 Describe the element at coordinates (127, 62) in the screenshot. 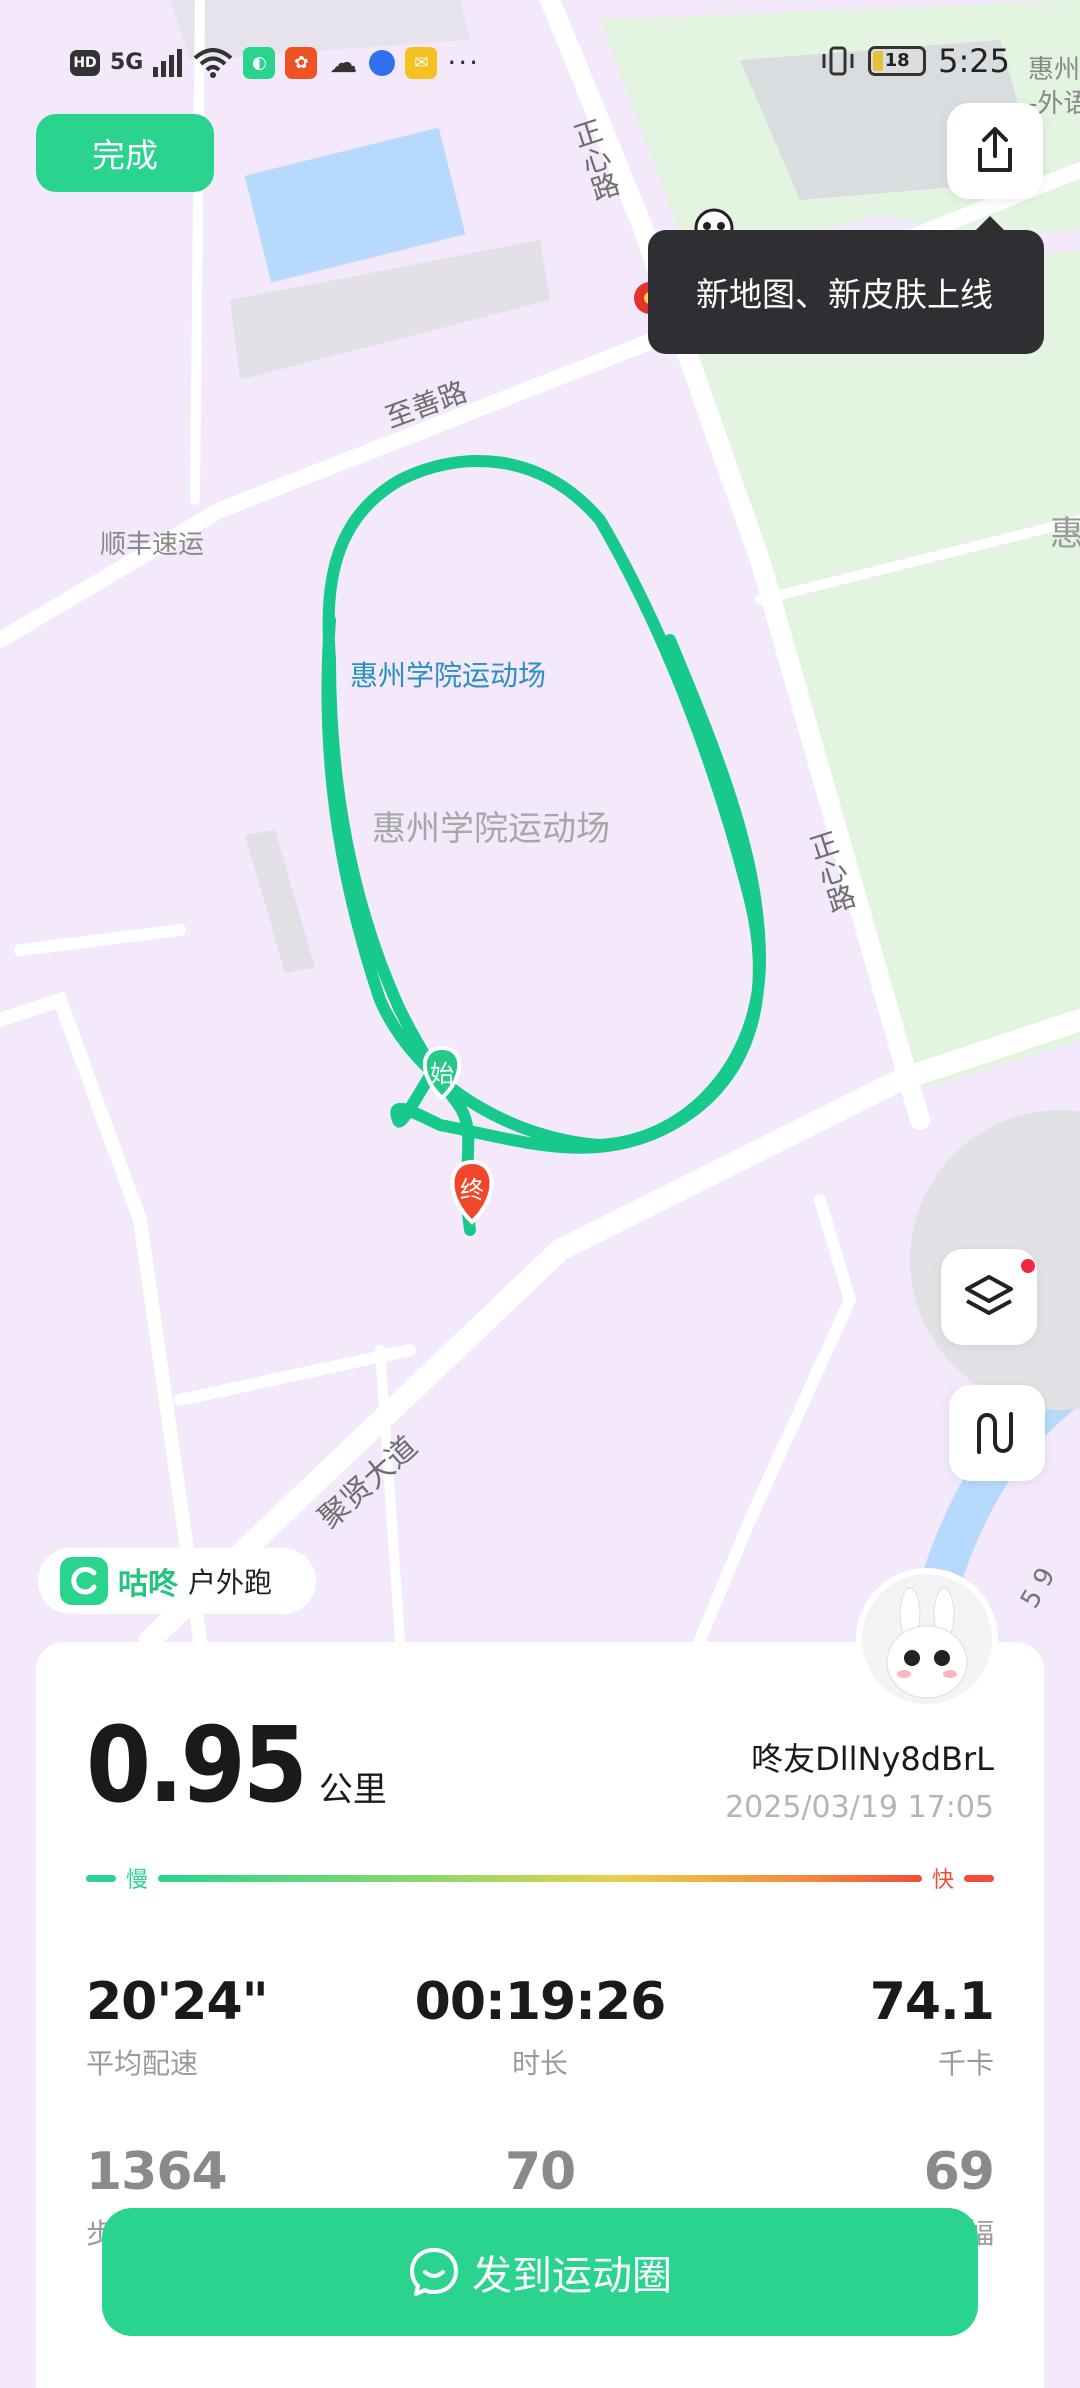

I see `network-label: 5G` at that location.